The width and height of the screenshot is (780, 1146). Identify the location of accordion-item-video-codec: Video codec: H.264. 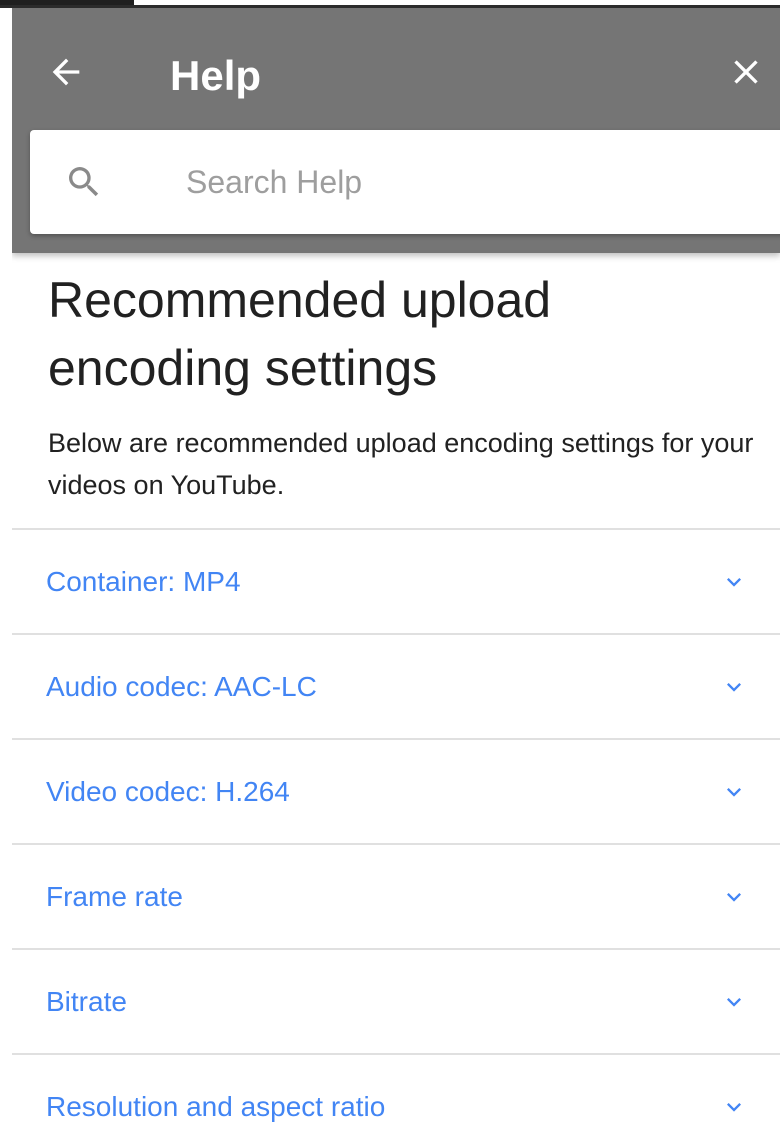
(396, 792).